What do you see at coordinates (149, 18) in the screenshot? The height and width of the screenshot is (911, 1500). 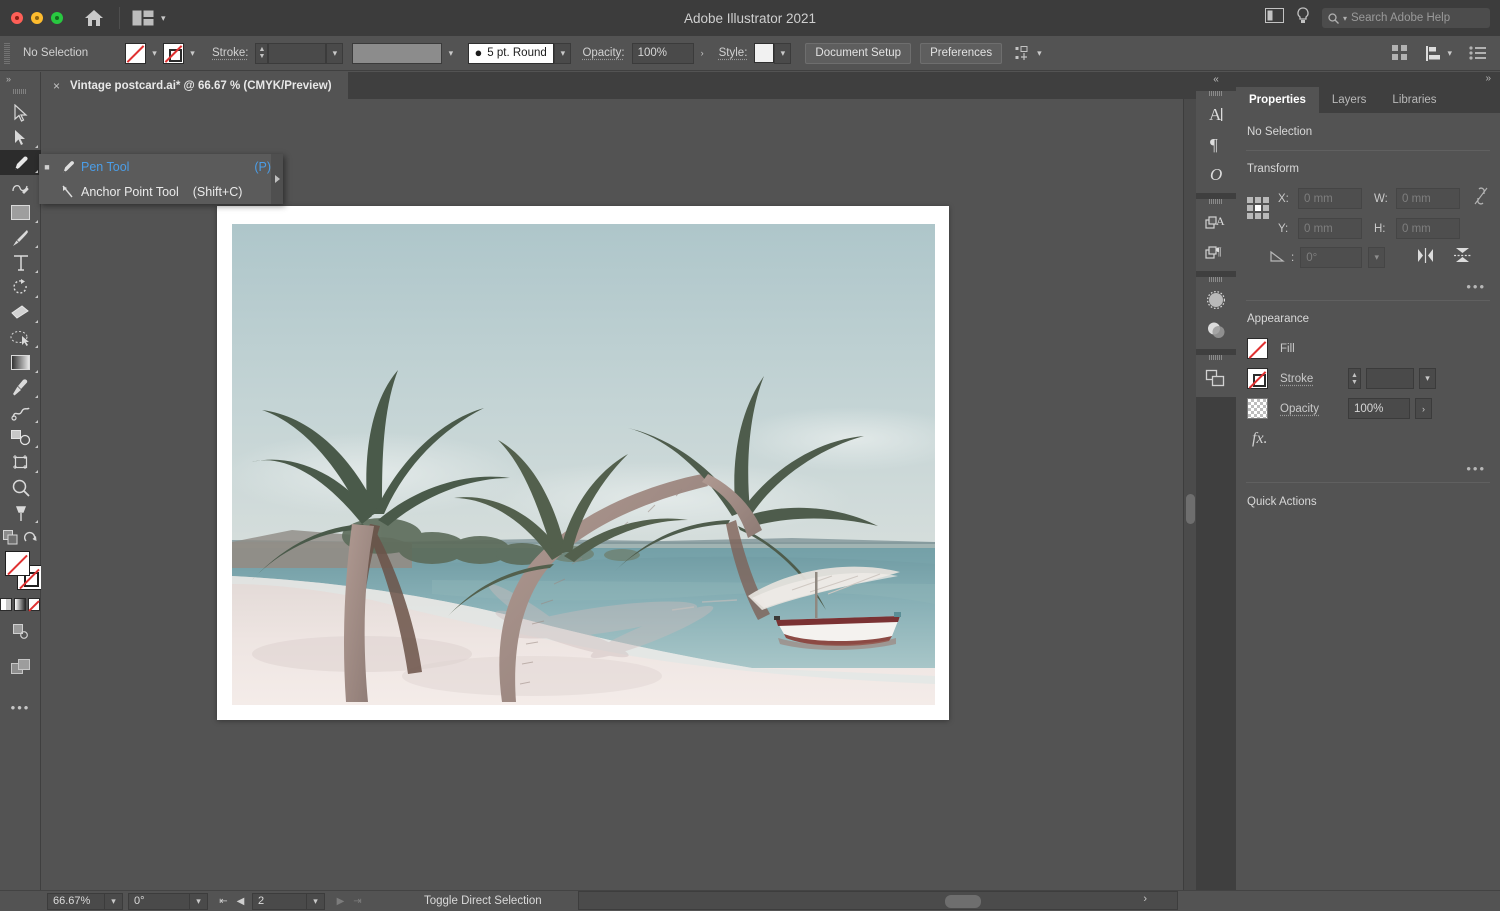 I see `arrange-documents-icon: ▾` at bounding box center [149, 18].